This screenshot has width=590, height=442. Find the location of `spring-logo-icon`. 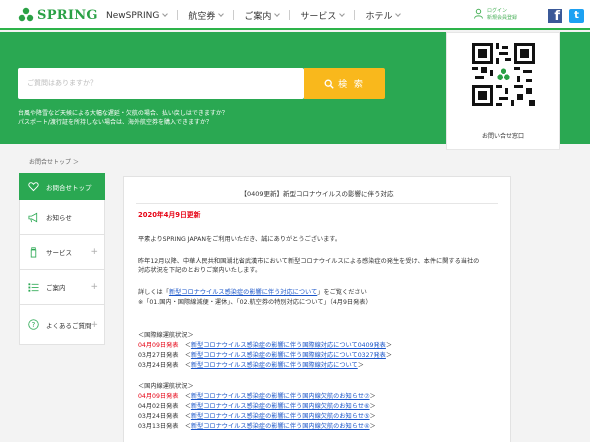

spring-logo-icon is located at coordinates (26, 14).